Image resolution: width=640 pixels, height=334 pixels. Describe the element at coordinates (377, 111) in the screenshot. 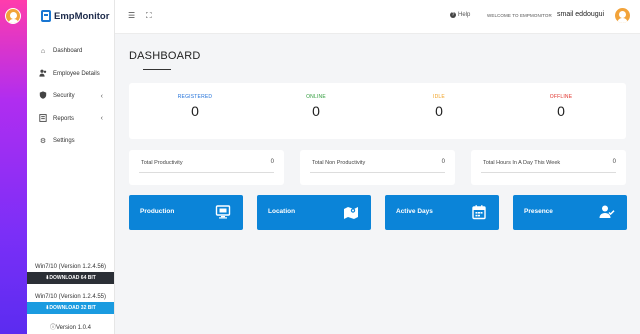

I see `employee-status-card: REGISTERED 0 ONLINE 0 IDLE 0 OFFLINE 0` at that location.